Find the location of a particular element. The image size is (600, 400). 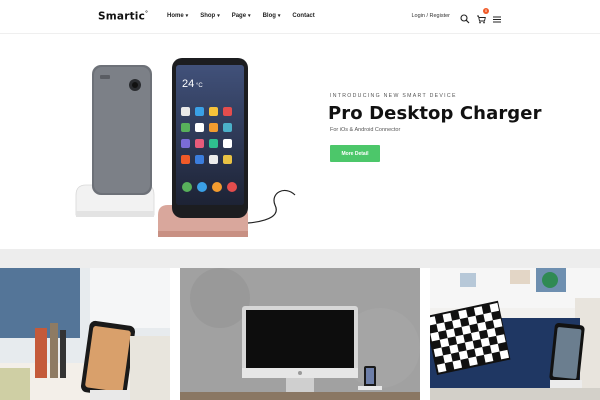

nav-item-label: Blog is located at coordinates (269, 16).